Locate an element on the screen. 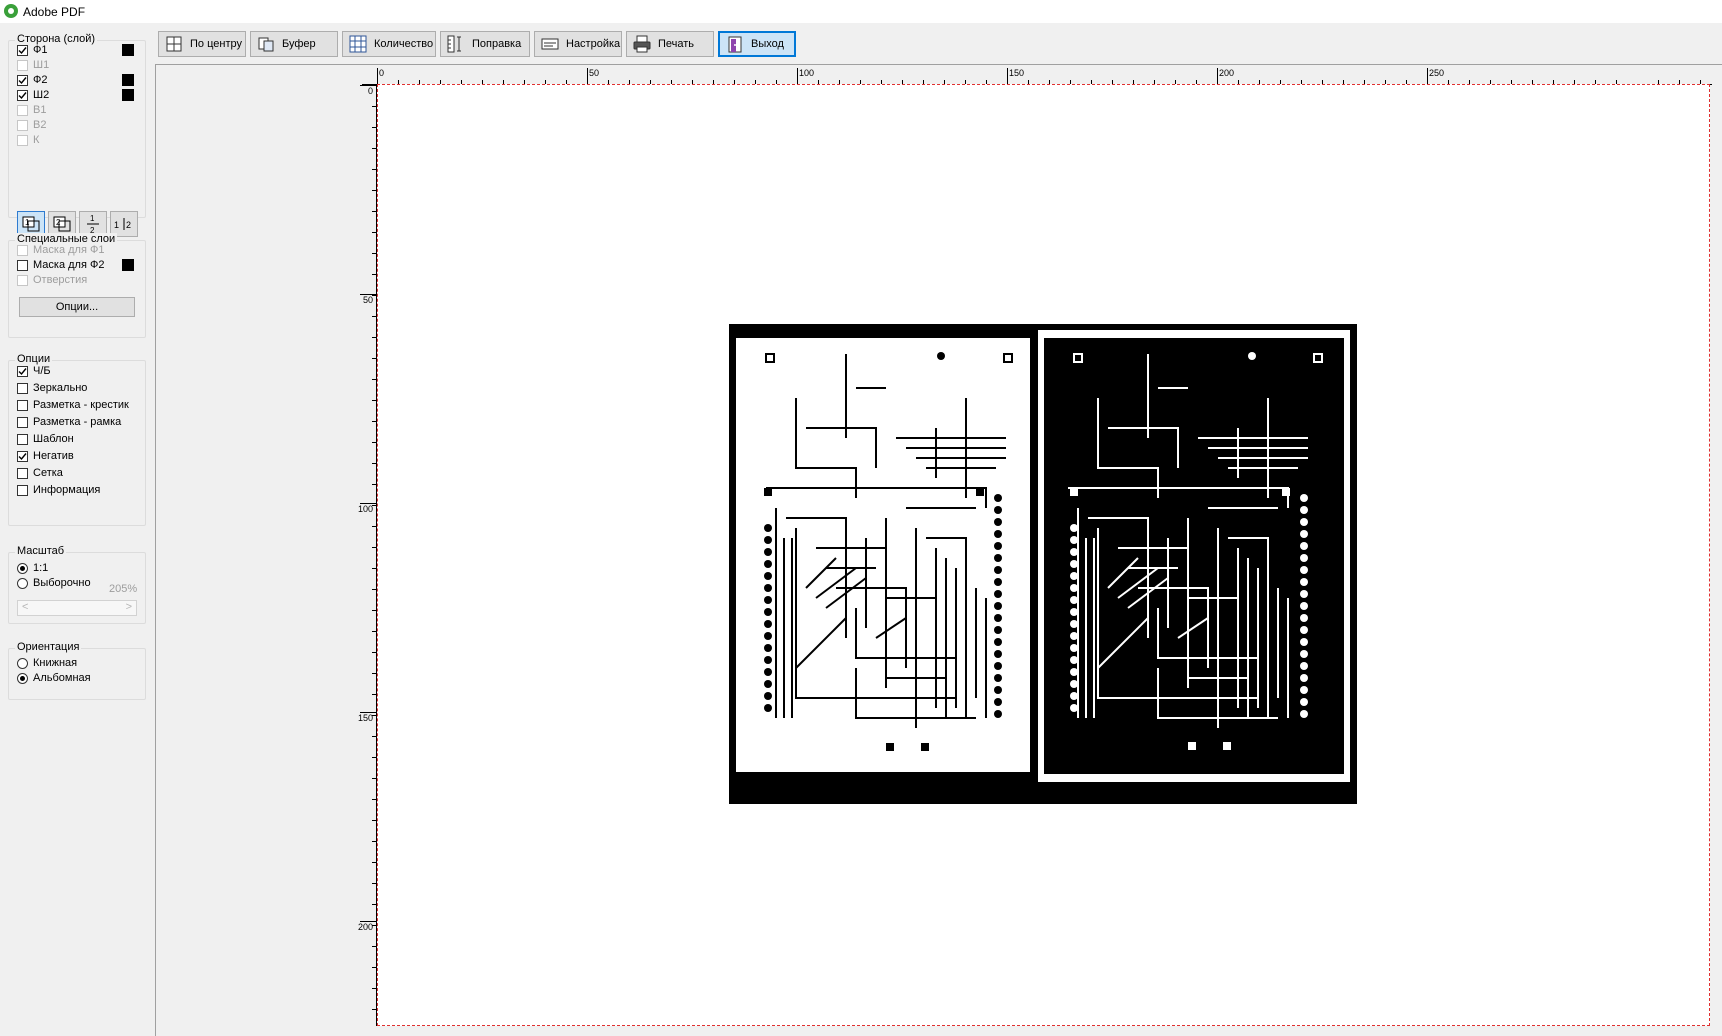 This screenshot has width=1722, height=1036. option-checkbox-0: Ч/Б is located at coordinates (34, 371).